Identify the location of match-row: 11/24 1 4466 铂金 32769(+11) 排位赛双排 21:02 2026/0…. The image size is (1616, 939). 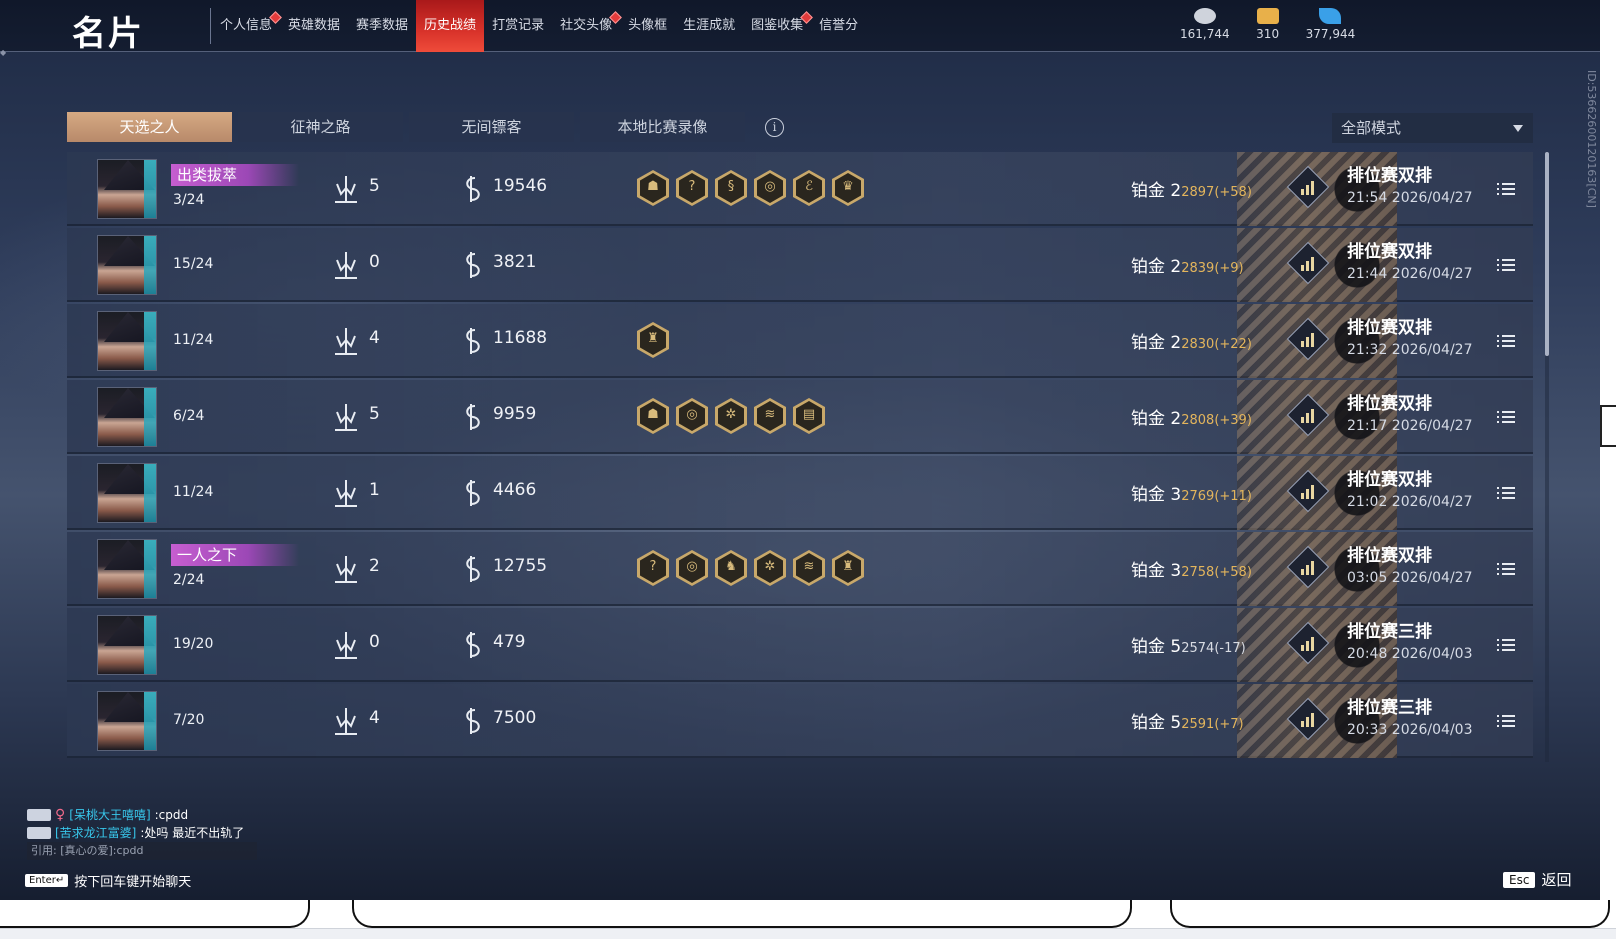
(800, 493).